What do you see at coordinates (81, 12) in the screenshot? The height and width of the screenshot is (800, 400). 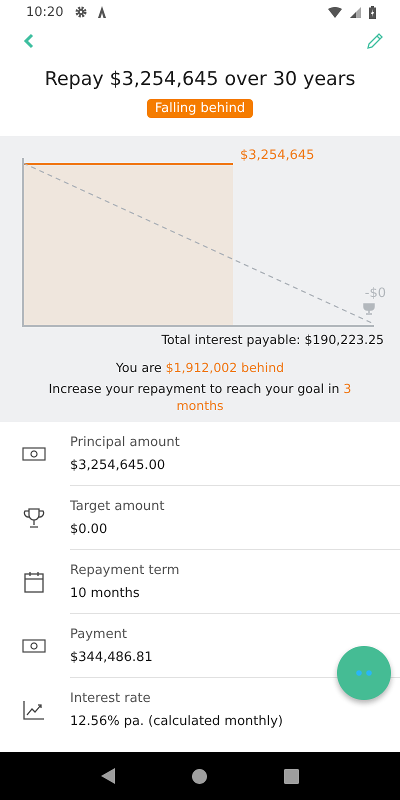 I see `gear-icon` at bounding box center [81, 12].